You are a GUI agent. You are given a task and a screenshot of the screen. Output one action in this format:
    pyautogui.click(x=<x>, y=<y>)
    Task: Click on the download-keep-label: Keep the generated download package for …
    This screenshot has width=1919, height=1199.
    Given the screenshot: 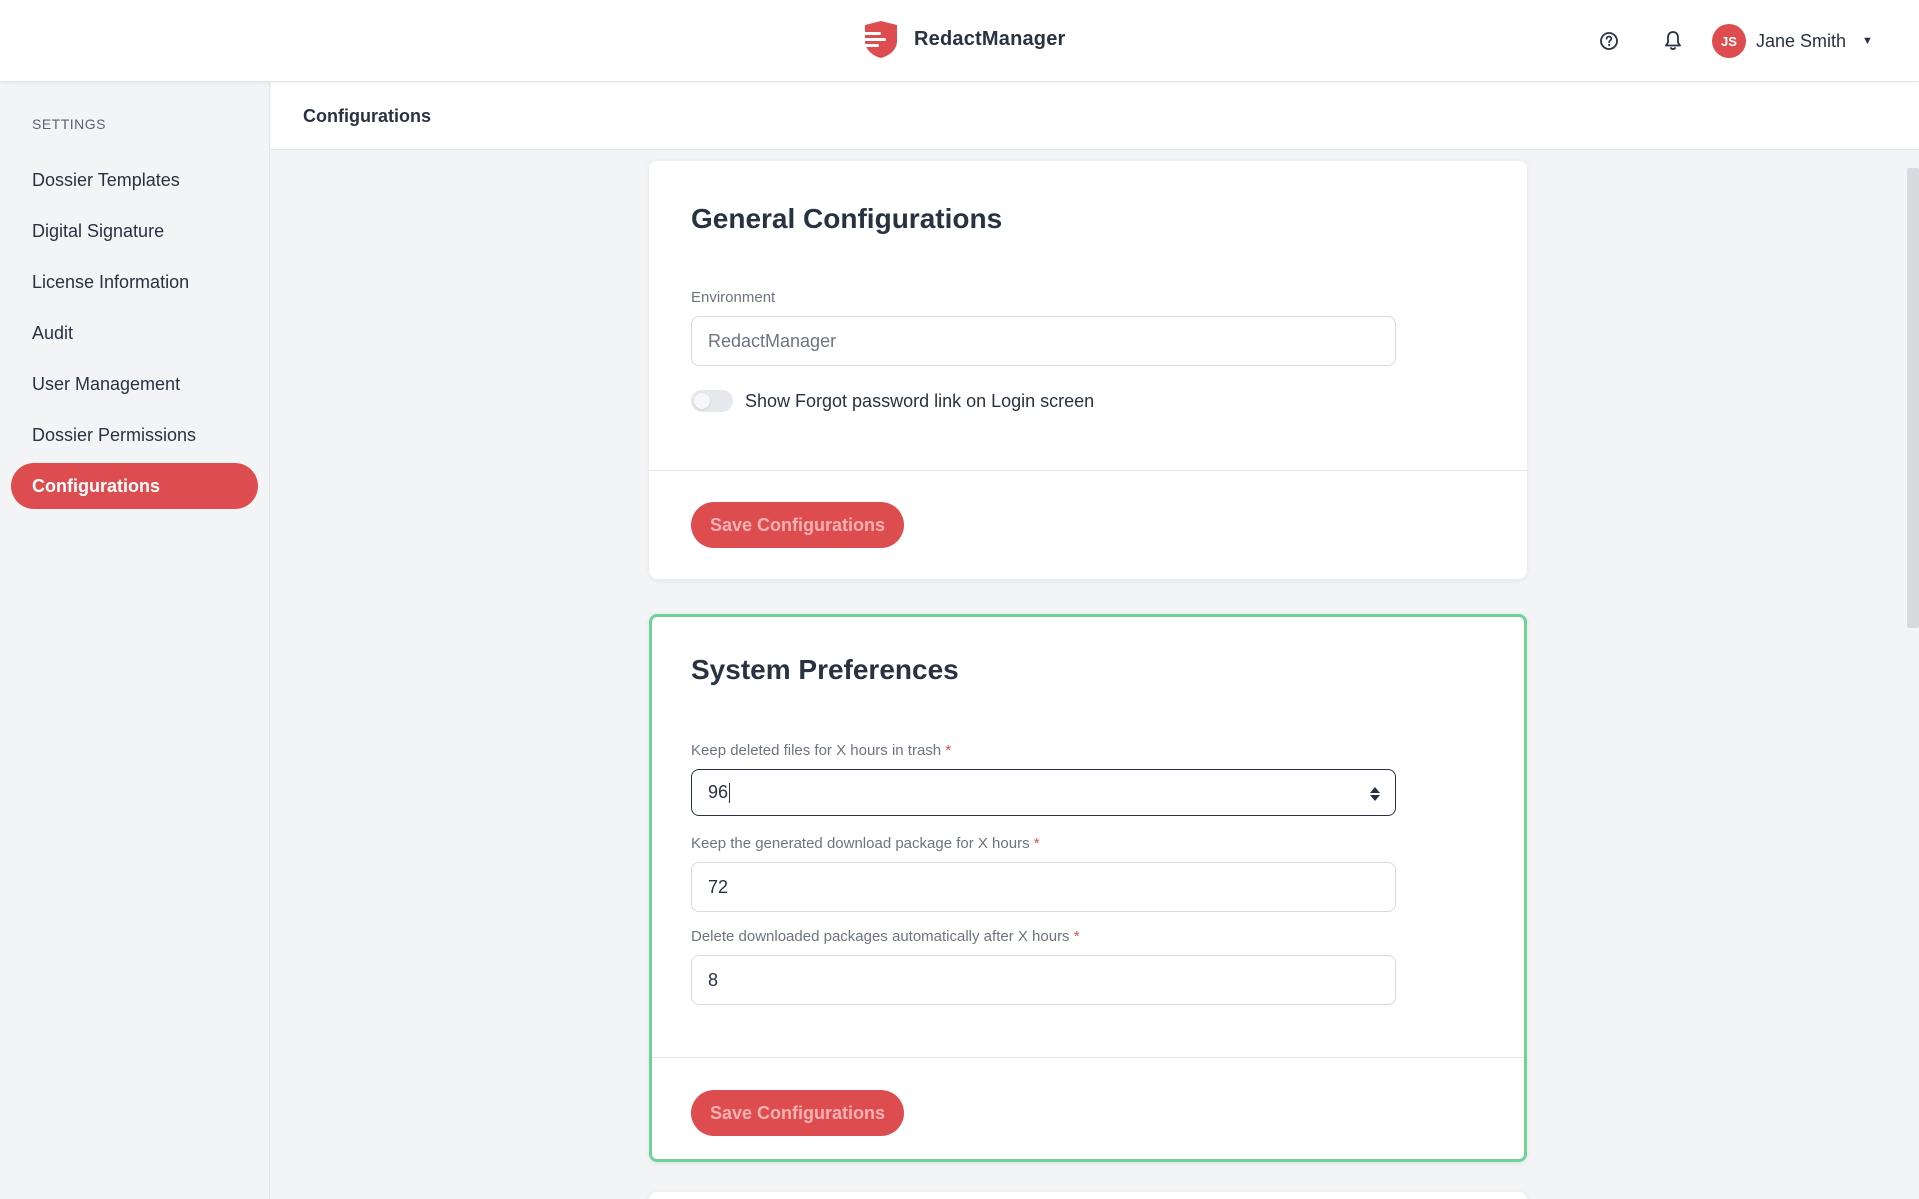 What is the action you would take?
    pyautogui.click(x=865, y=843)
    